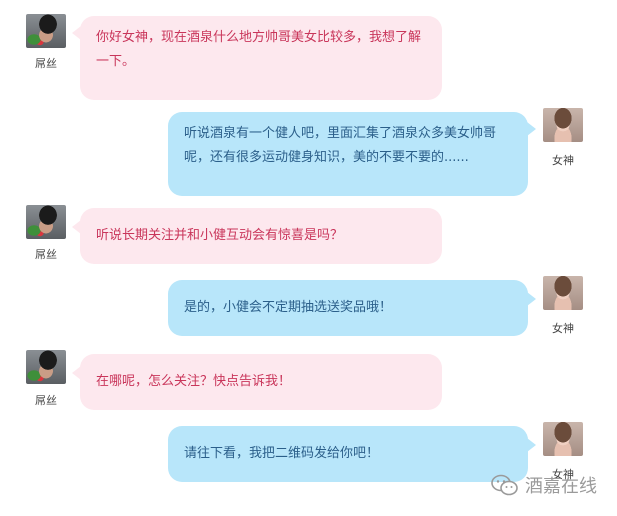 The image size is (617, 516). Describe the element at coordinates (561, 486) in the screenshot. I see `watermark-text: 酒嘉在线` at that location.